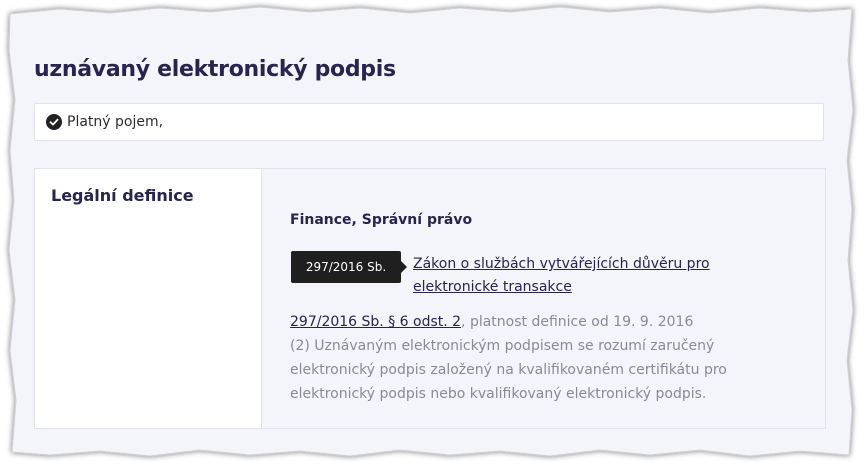 This screenshot has width=866, height=473. Describe the element at coordinates (115, 122) in the screenshot. I see `status-text: Platný pojem,` at that location.